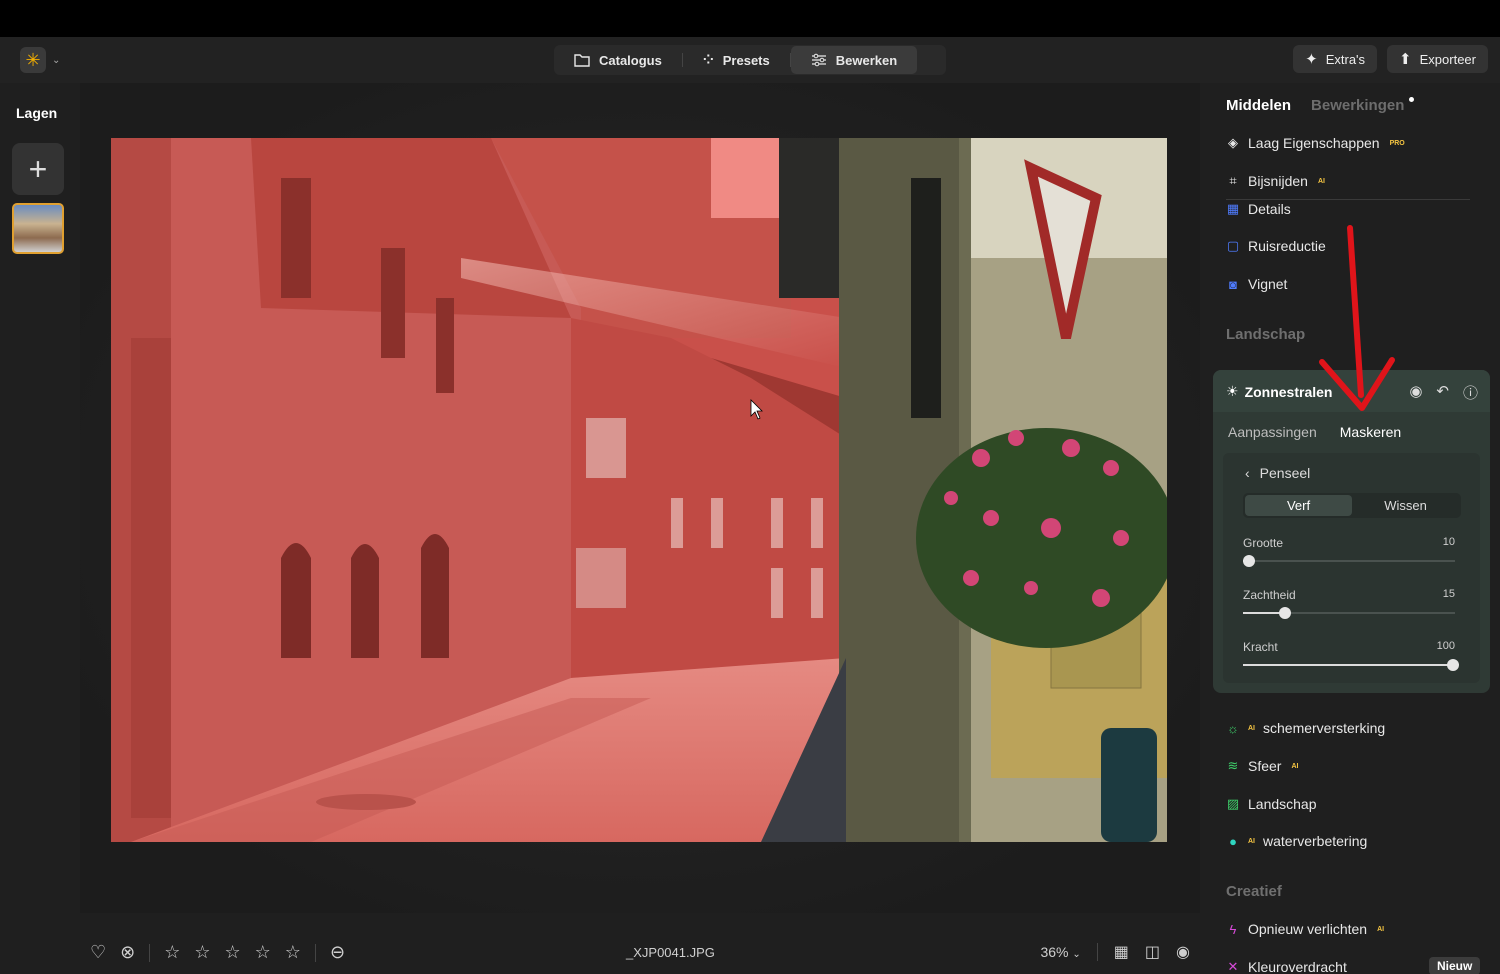  I want to click on add-layer-button: +, so click(38, 169).